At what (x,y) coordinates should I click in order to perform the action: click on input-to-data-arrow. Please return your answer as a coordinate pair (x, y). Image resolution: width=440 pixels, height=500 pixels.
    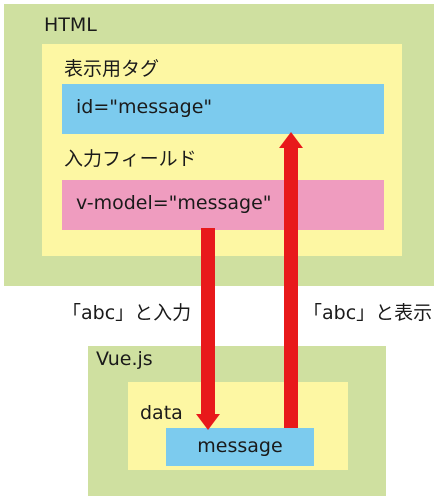
    Looking at the image, I should click on (208, 329).